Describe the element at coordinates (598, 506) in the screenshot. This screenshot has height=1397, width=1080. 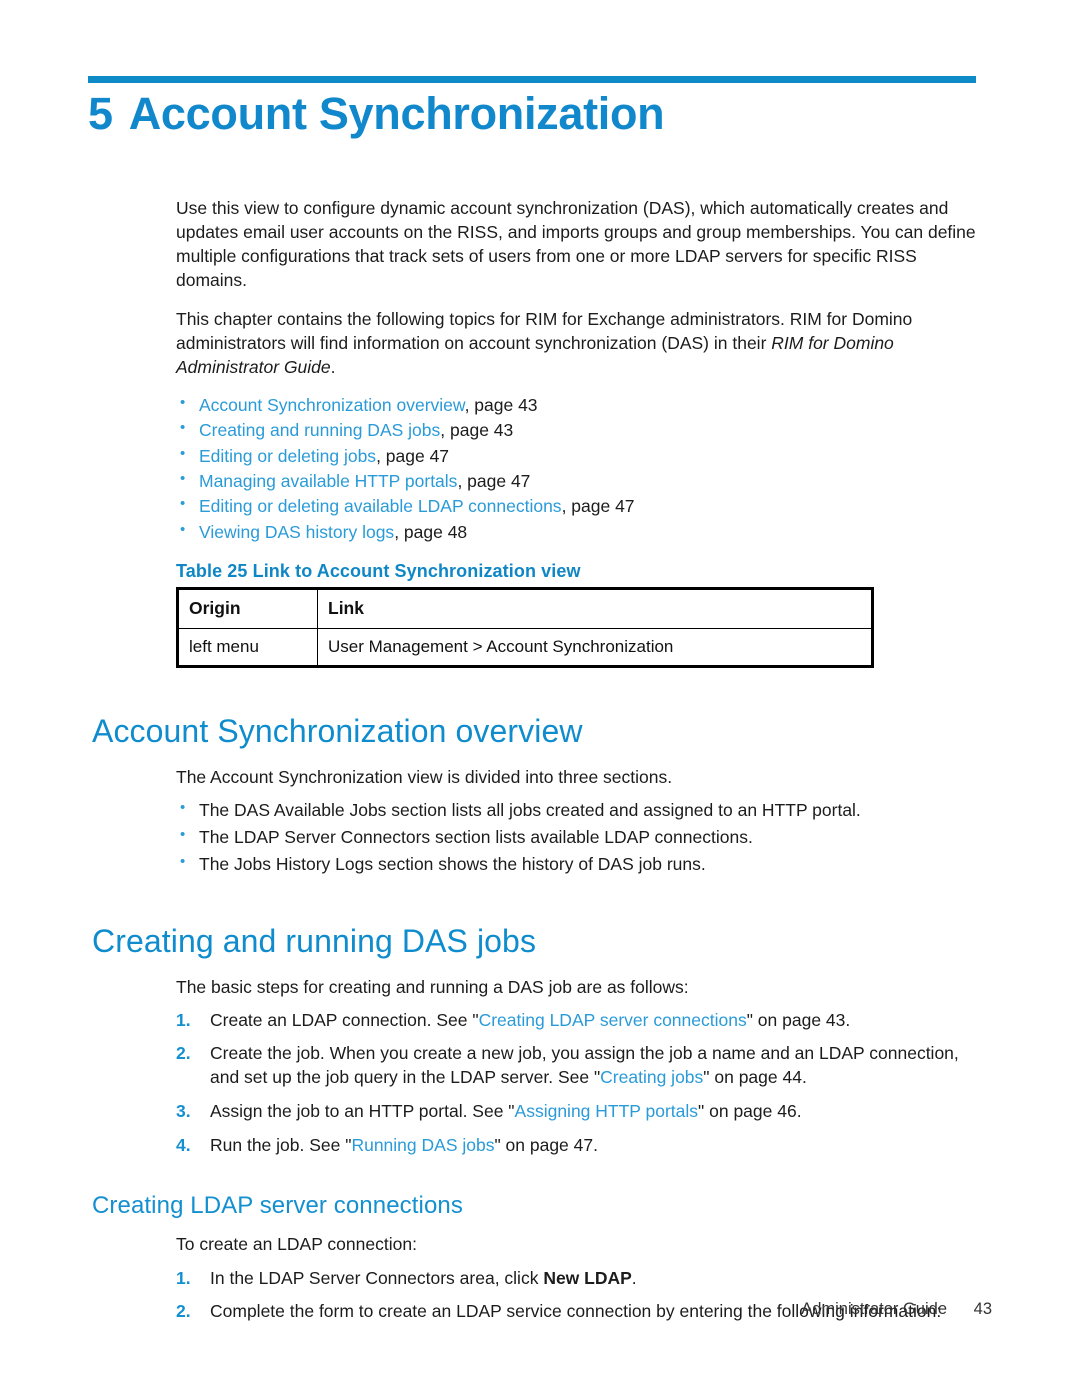
I see `toc-suffix-4: , page 47` at that location.